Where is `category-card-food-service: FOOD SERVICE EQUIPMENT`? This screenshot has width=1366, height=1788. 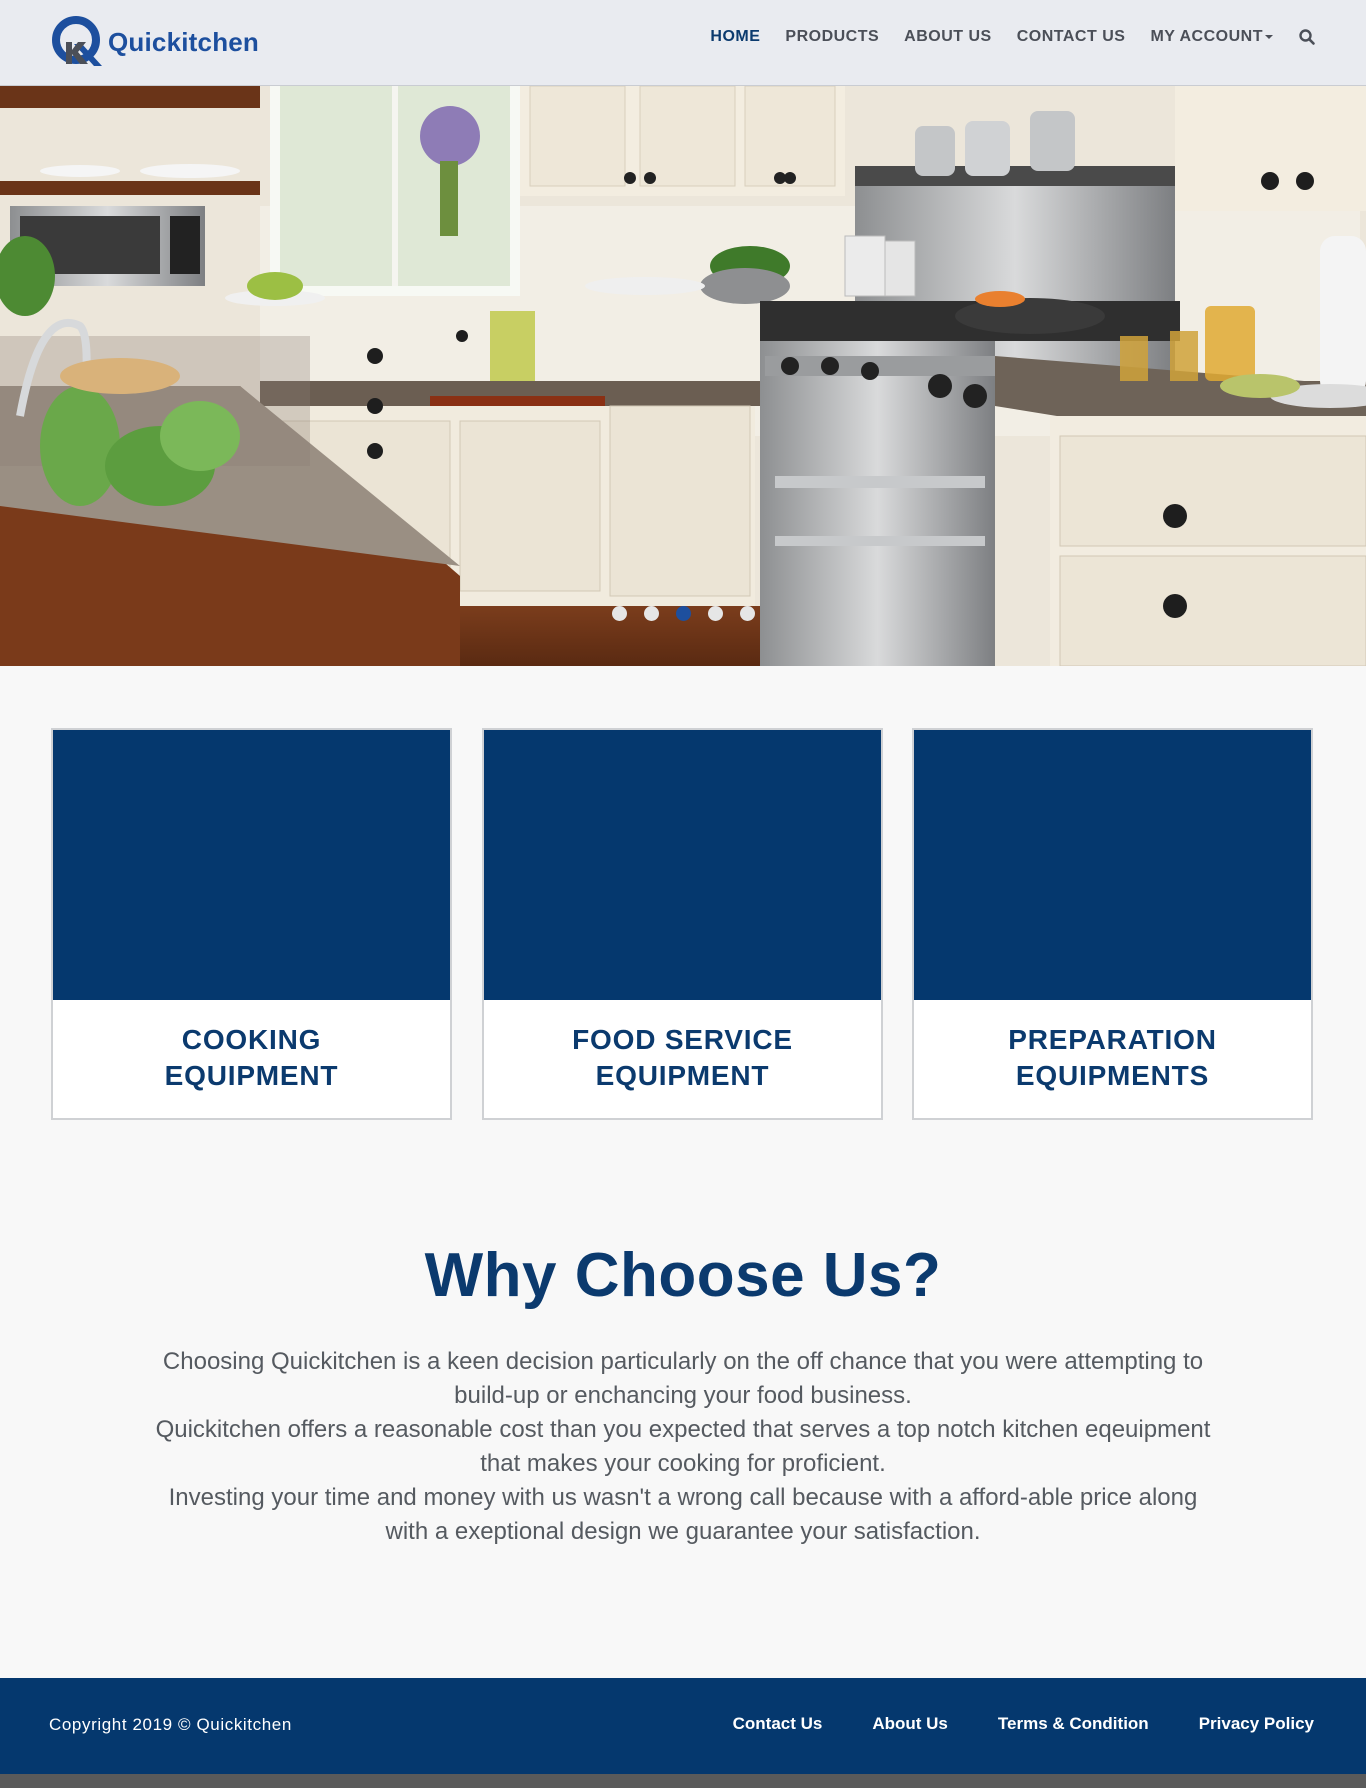
category-card-food-service: FOOD SERVICE EQUIPMENT is located at coordinates (682, 924).